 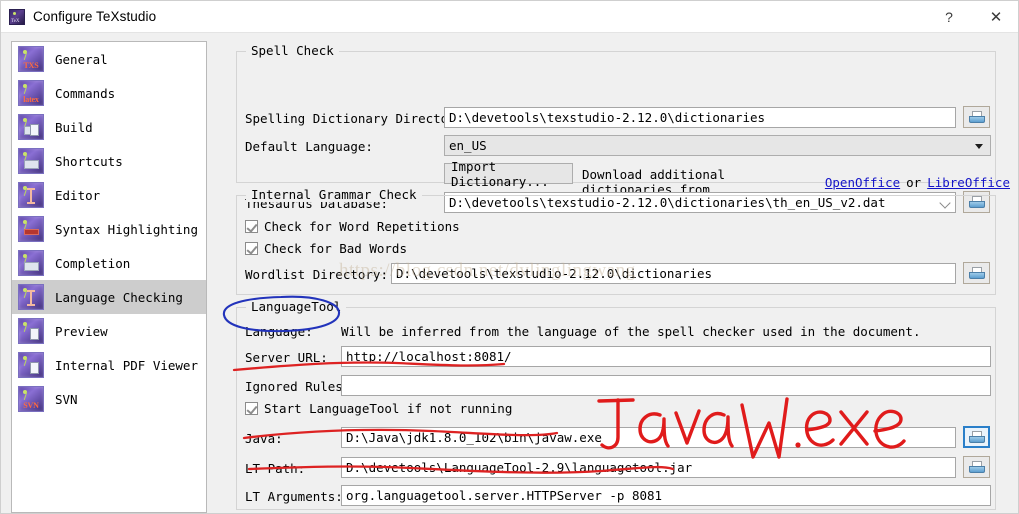 I want to click on build-icon, so click(x=31, y=127).